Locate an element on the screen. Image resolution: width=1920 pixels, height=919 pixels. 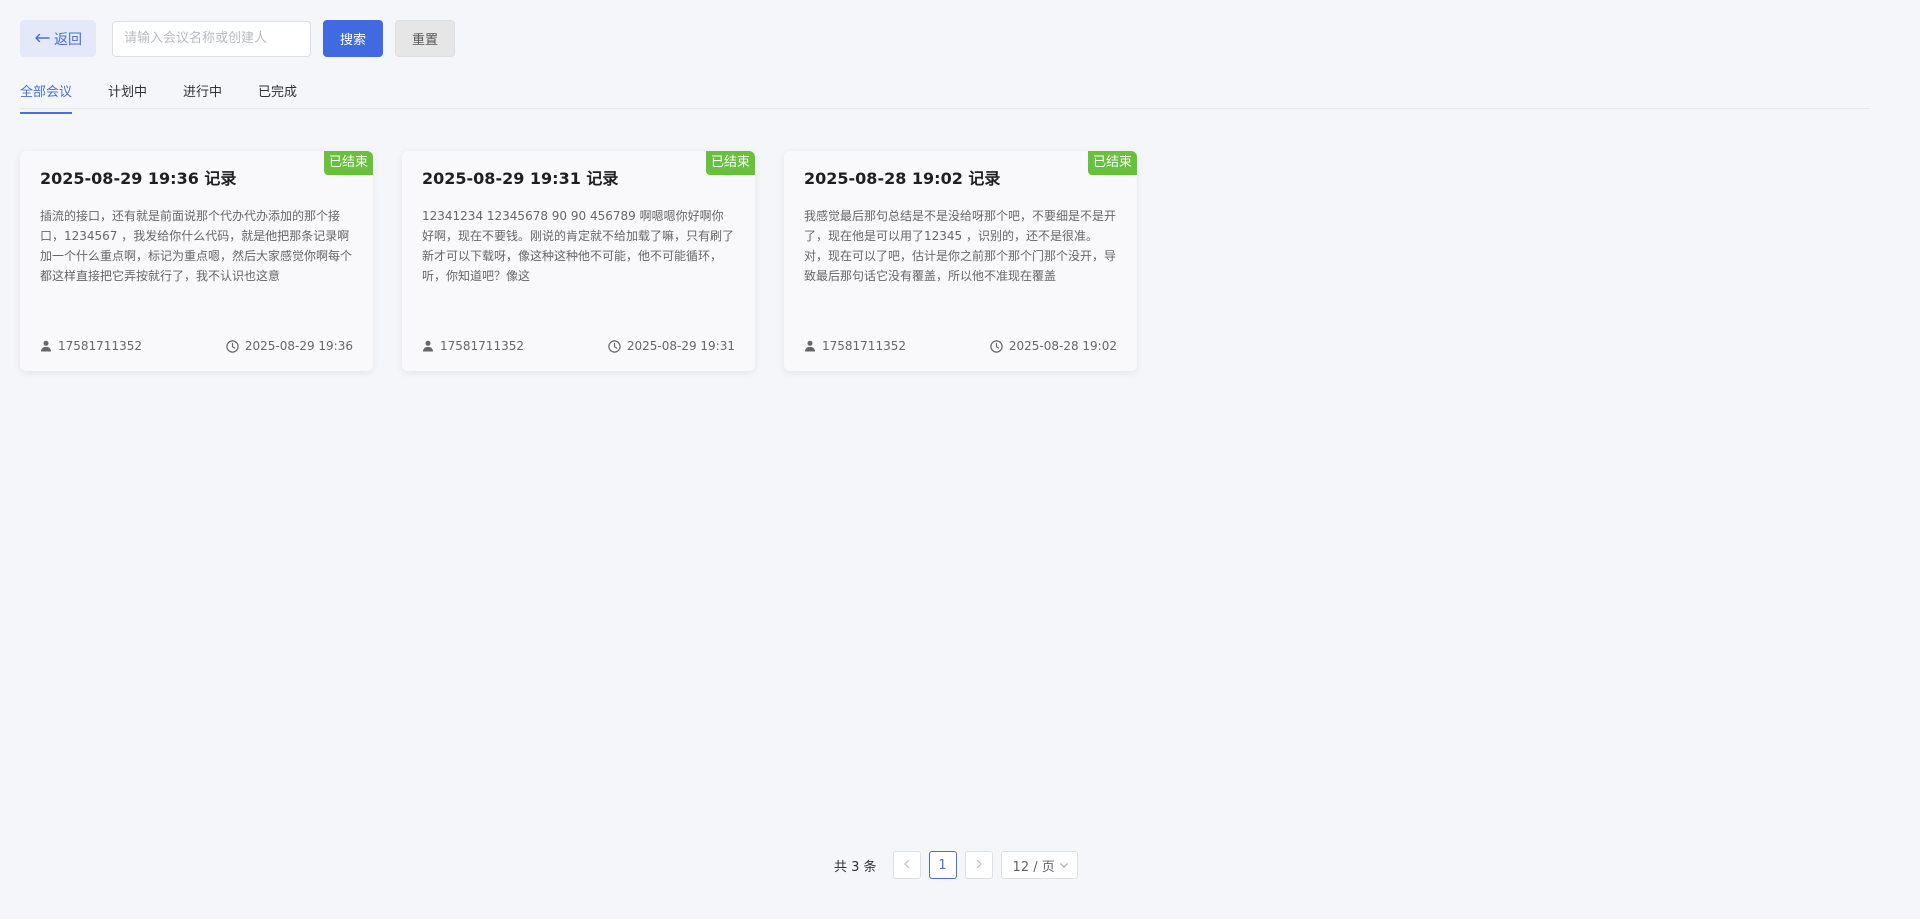
prev-page-button is located at coordinates (906, 865).